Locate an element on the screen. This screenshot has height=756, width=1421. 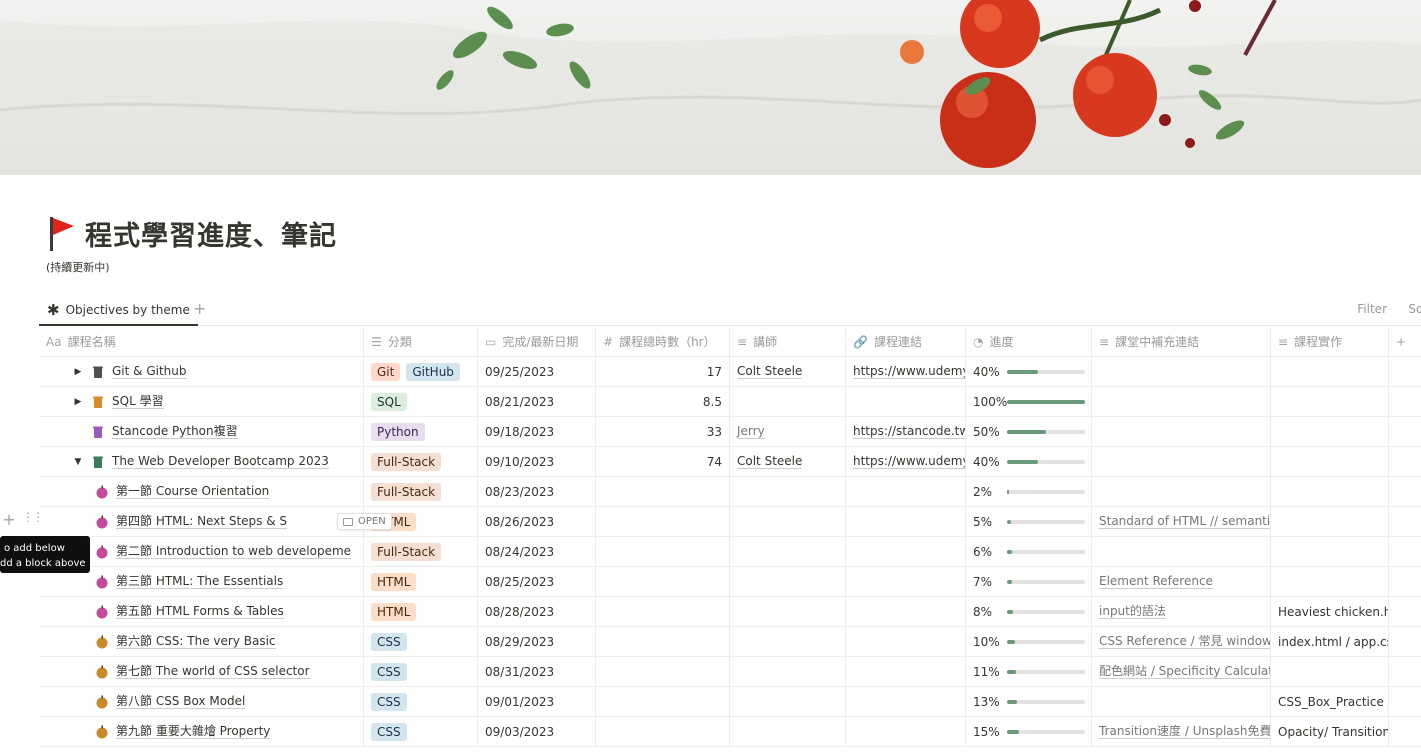
date-cell: 09/25/2023 is located at coordinates (537, 371).